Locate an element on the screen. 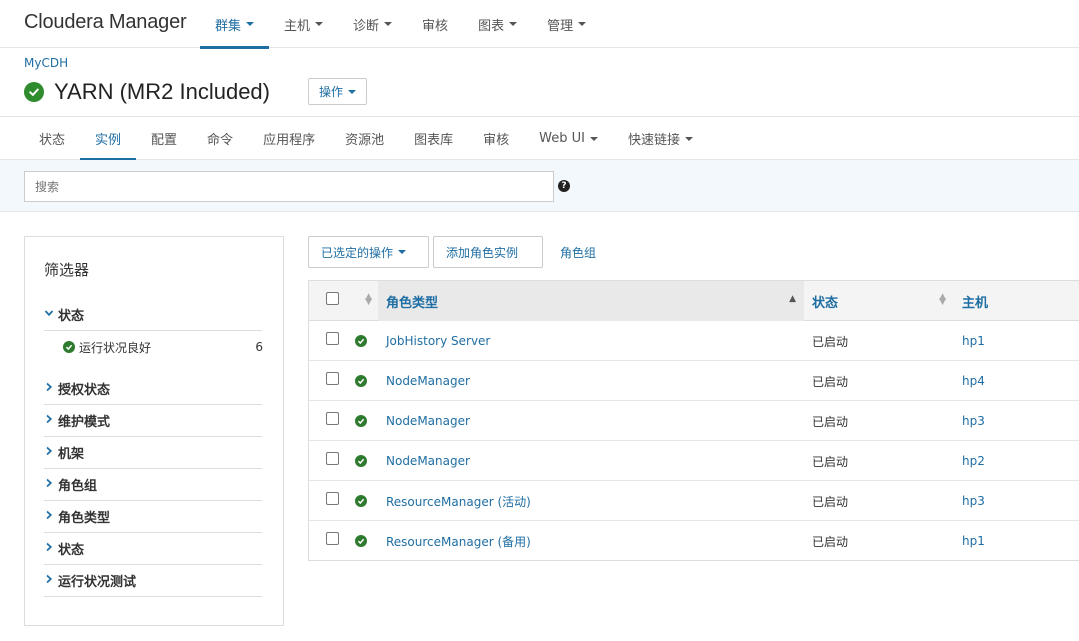 This screenshot has width=1079, height=641. service-tab-label: Web UI is located at coordinates (562, 138).